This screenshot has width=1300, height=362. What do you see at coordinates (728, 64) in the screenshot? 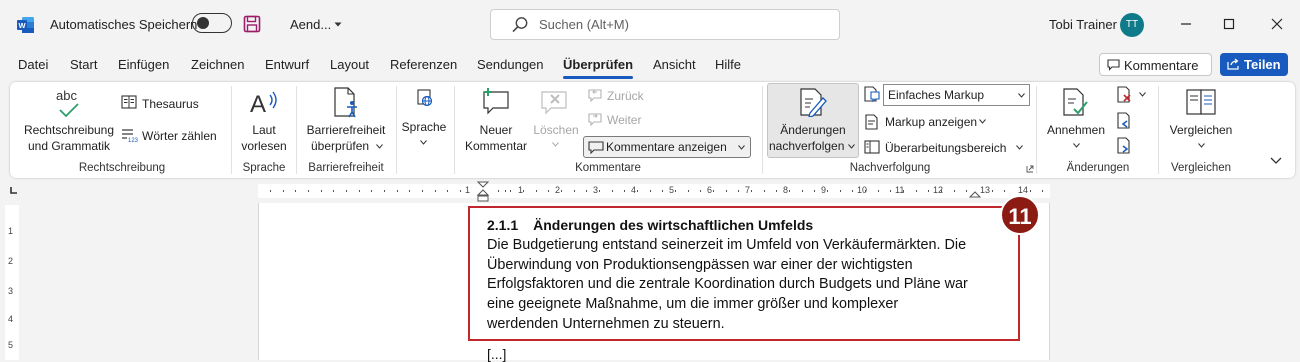
I see `tab-hilfe: Hilfe` at bounding box center [728, 64].